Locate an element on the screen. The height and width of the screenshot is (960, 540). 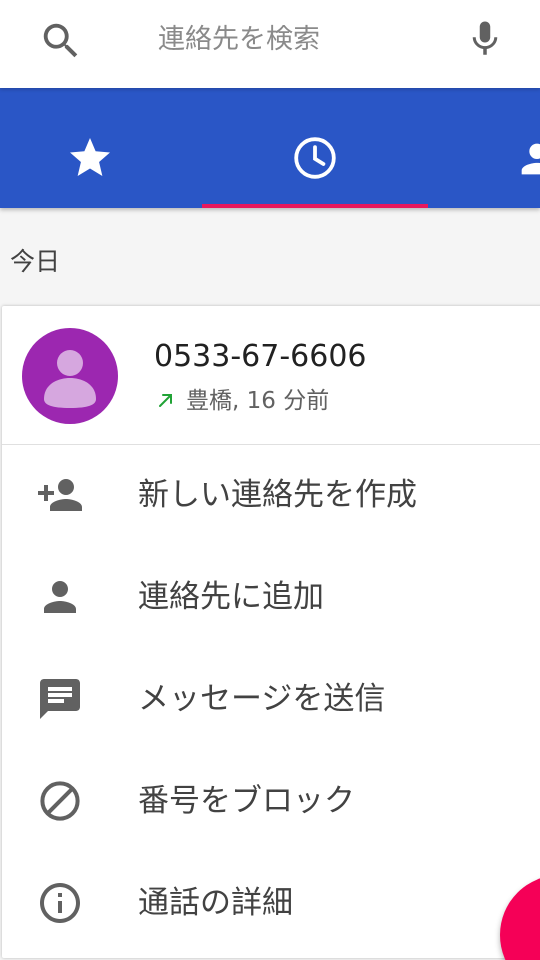
send-message-button: メッセージを送信 is located at coordinates (271, 699).